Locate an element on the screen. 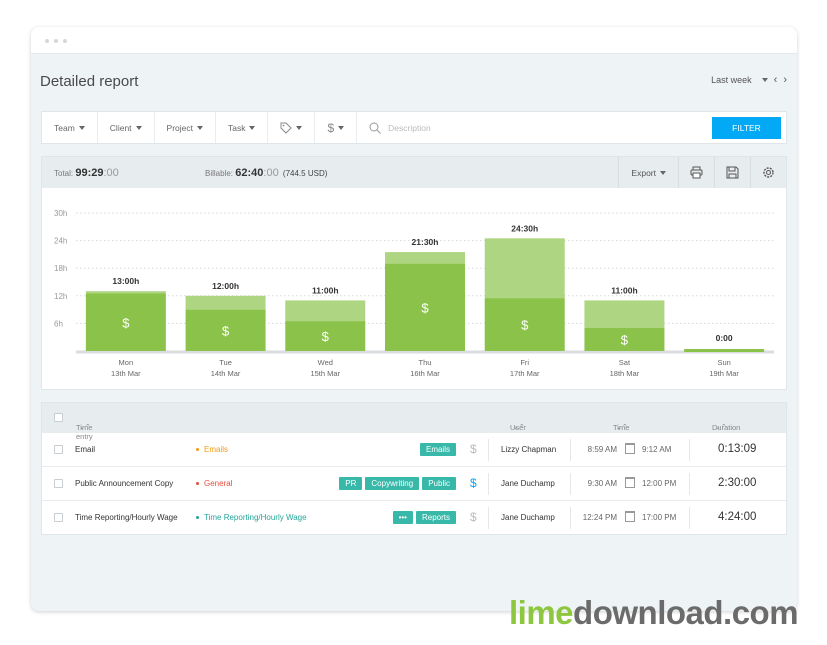 Image resolution: width=827 pixels, height=645 pixels. entry-end-time: 9:12 AM is located at coordinates (656, 449).